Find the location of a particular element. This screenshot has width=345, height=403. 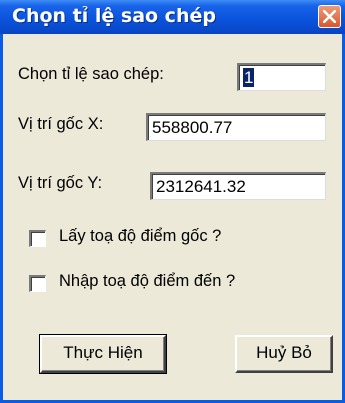

cancel-button: Huỷ Bỏ is located at coordinates (284, 354).